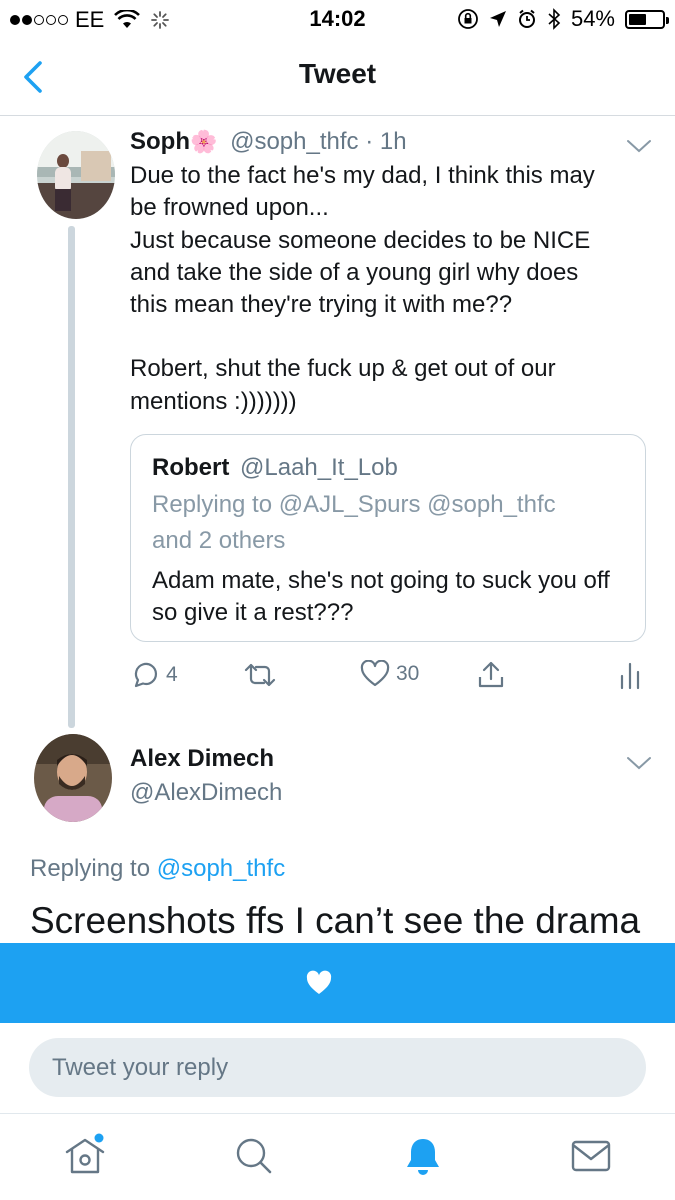 This screenshot has height=1200, width=675. I want to click on retweet-button, so click(263, 675).